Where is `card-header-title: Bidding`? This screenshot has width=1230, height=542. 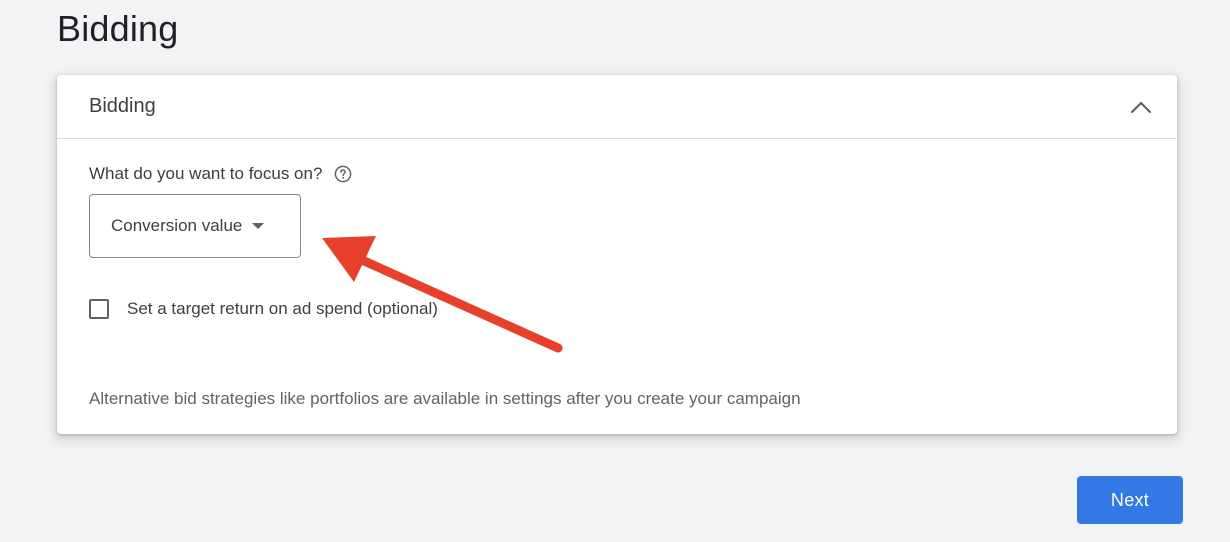
card-header-title: Bidding is located at coordinates (122, 106).